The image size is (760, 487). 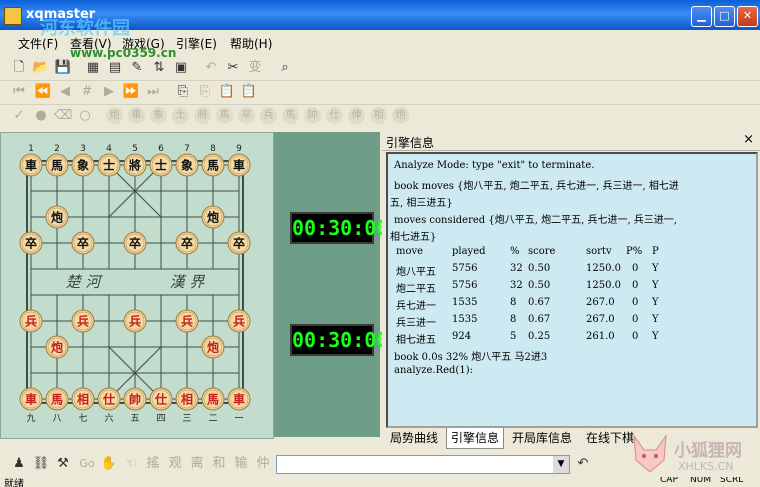 What do you see at coordinates (63, 116) in the screenshot?
I see `eraser-icon: ⌫` at bounding box center [63, 116].